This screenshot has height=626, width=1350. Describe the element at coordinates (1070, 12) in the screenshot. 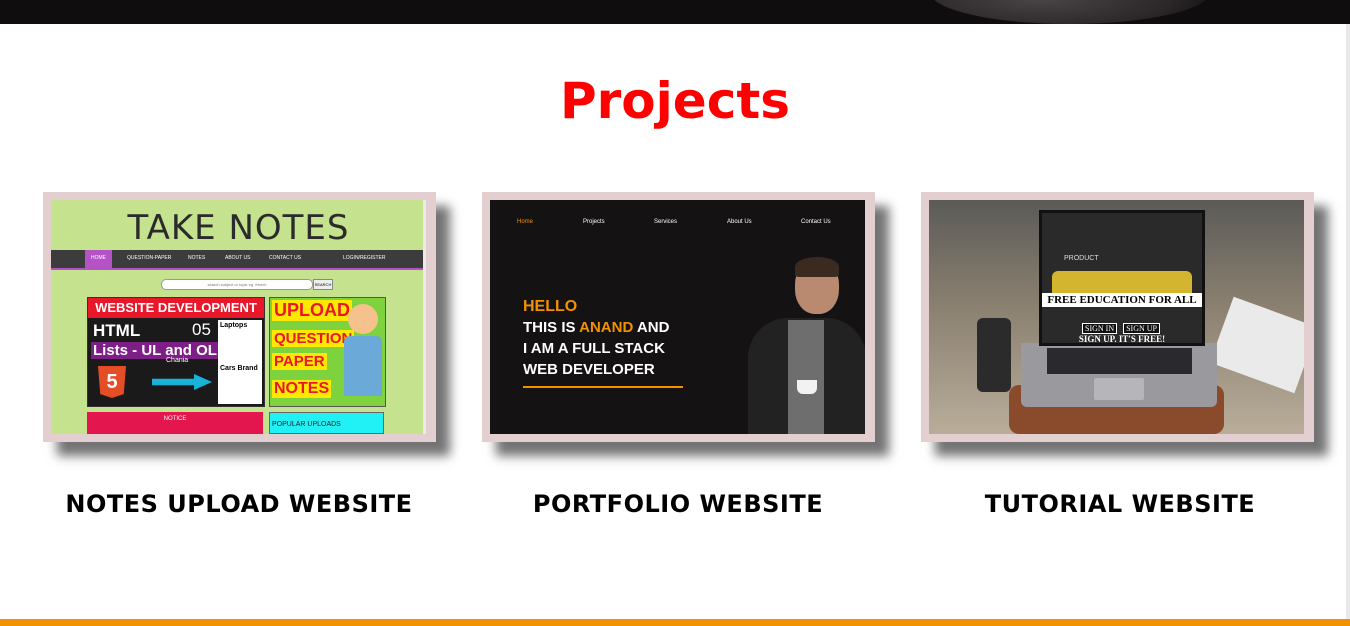

I see `hero-photo` at that location.